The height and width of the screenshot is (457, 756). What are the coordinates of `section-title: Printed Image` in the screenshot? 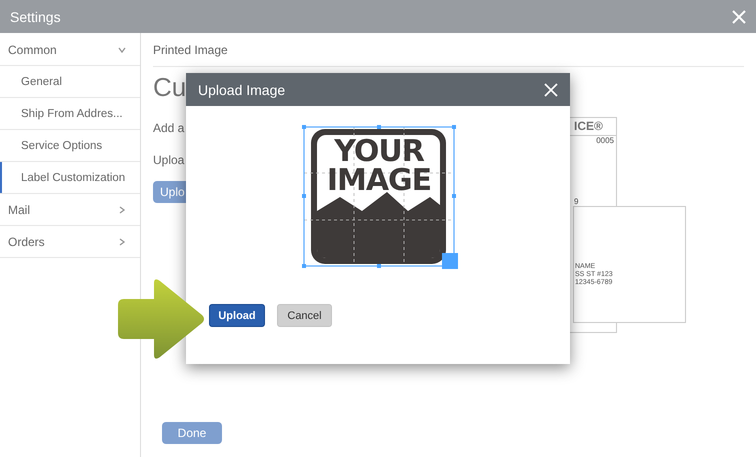 It's located at (448, 50).